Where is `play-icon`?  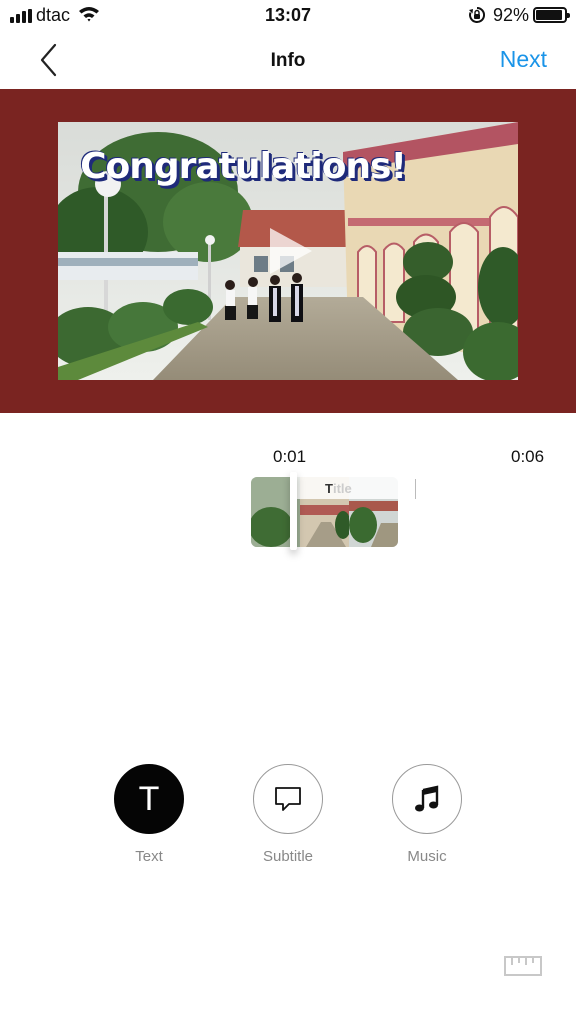
play-icon is located at coordinates (289, 251).